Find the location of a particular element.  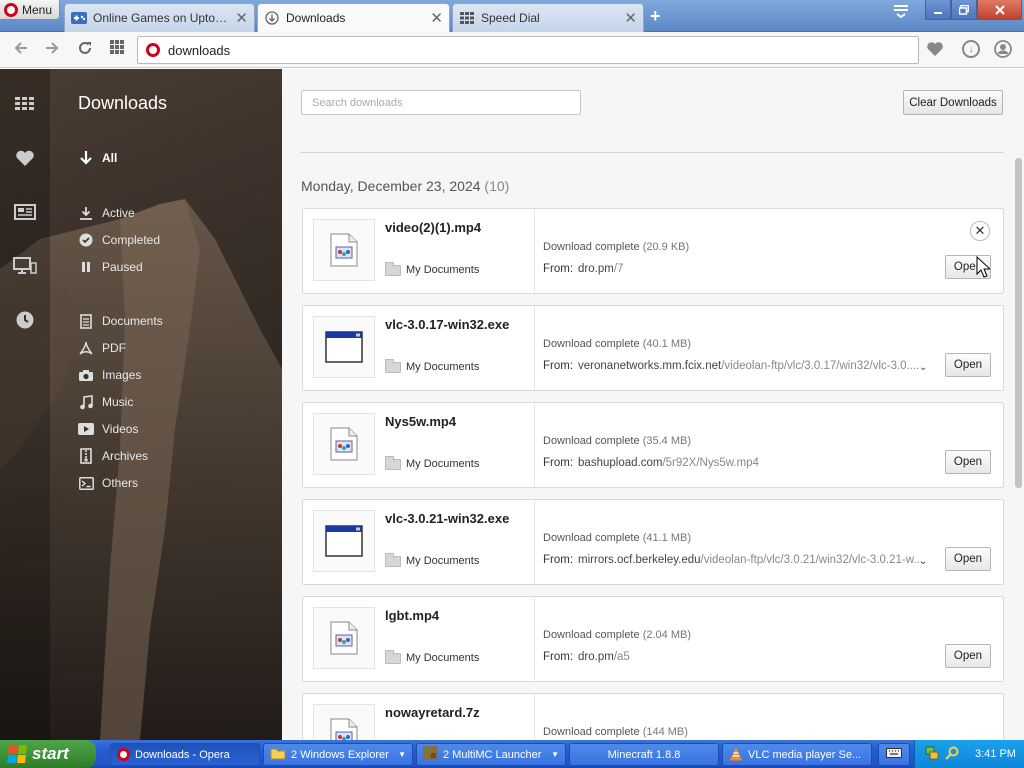

new-tab-button: + is located at coordinates (655, 16).